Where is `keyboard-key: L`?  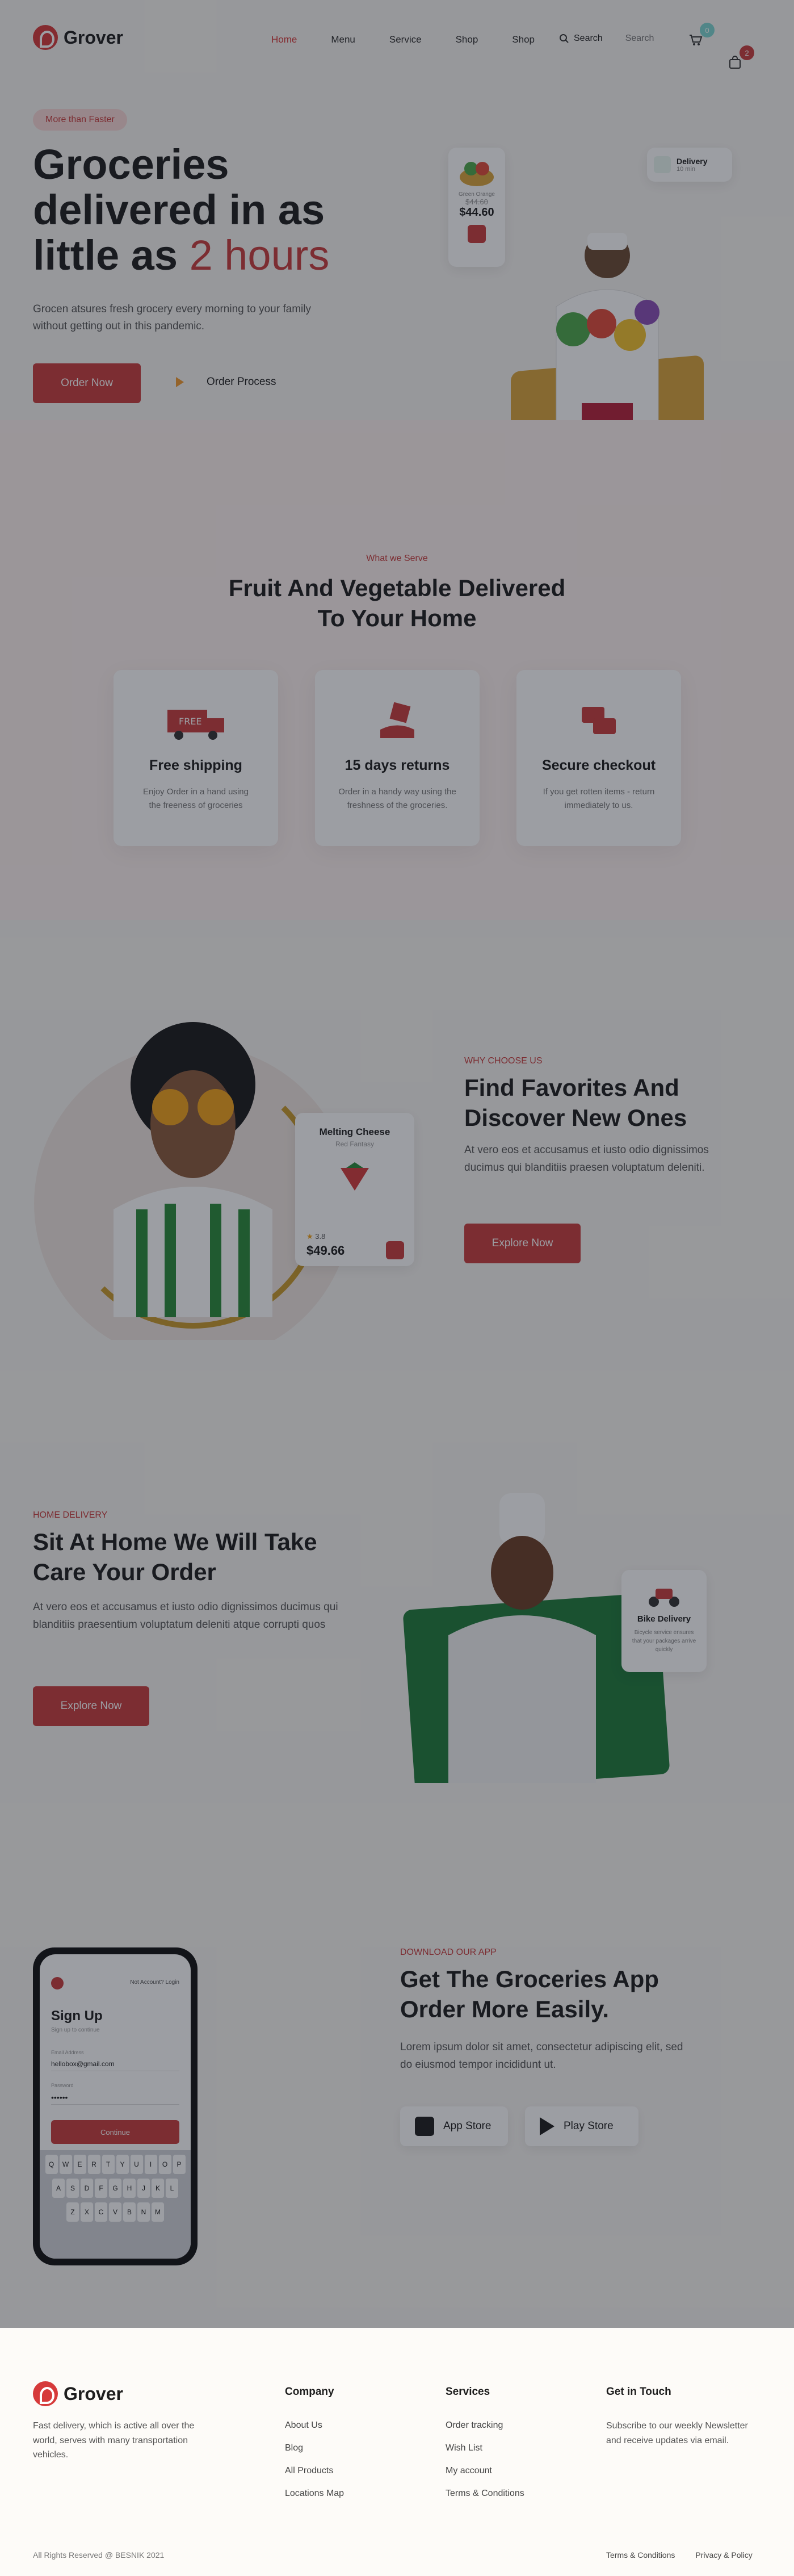
keyboard-key: L is located at coordinates (172, 2188).